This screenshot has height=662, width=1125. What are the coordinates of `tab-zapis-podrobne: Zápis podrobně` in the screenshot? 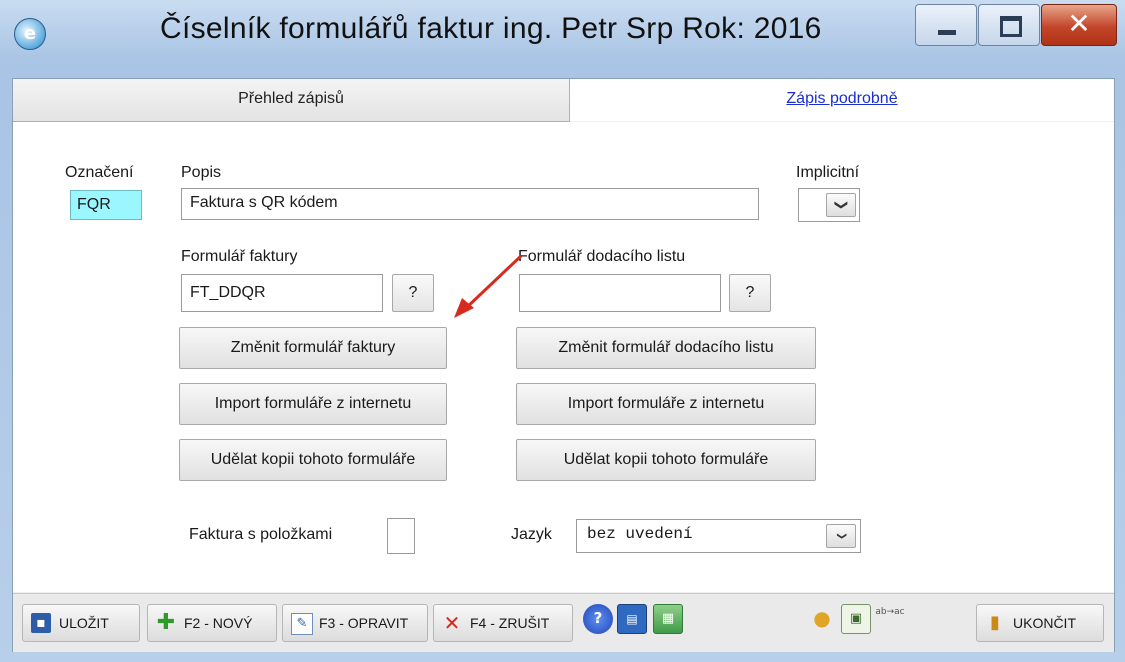 It's located at (842, 100).